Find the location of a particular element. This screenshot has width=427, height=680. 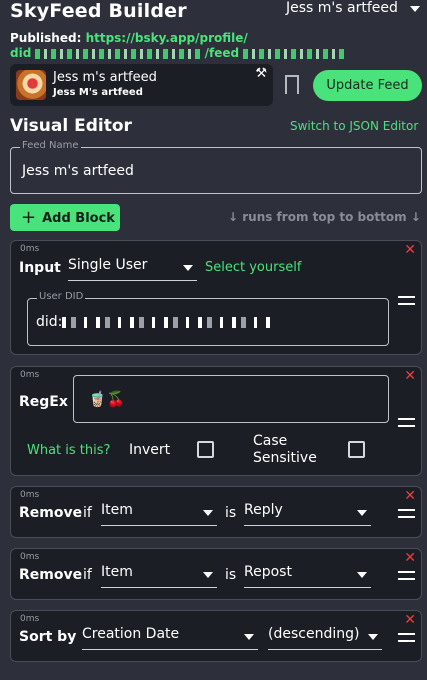

published-link-line2: did is located at coordinates (20, 53).